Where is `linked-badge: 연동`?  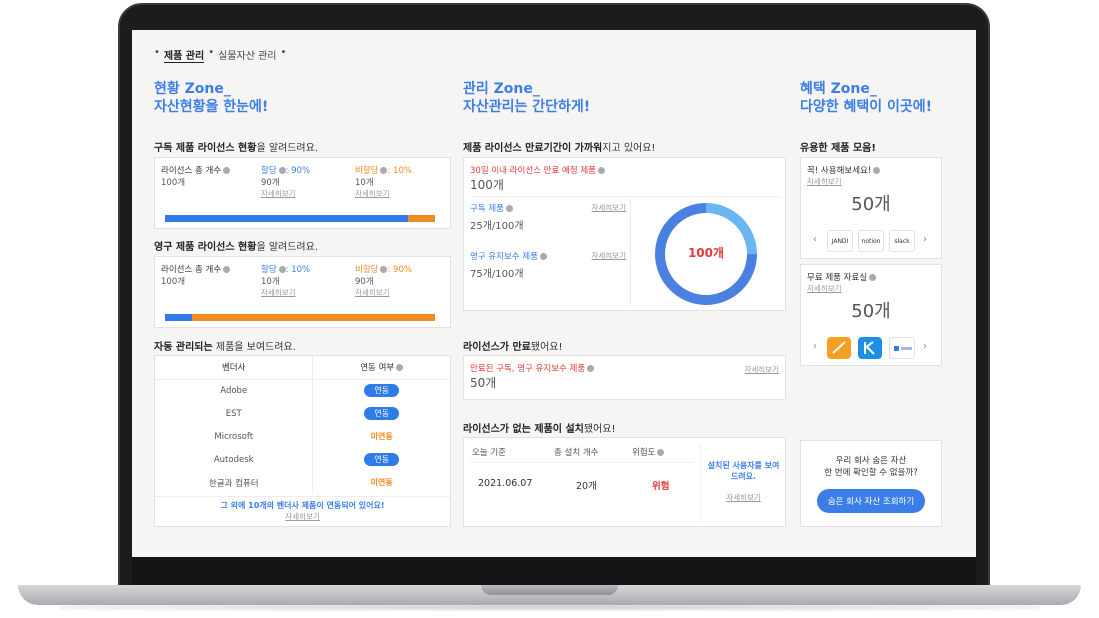
linked-badge: 연동 is located at coordinates (382, 459).